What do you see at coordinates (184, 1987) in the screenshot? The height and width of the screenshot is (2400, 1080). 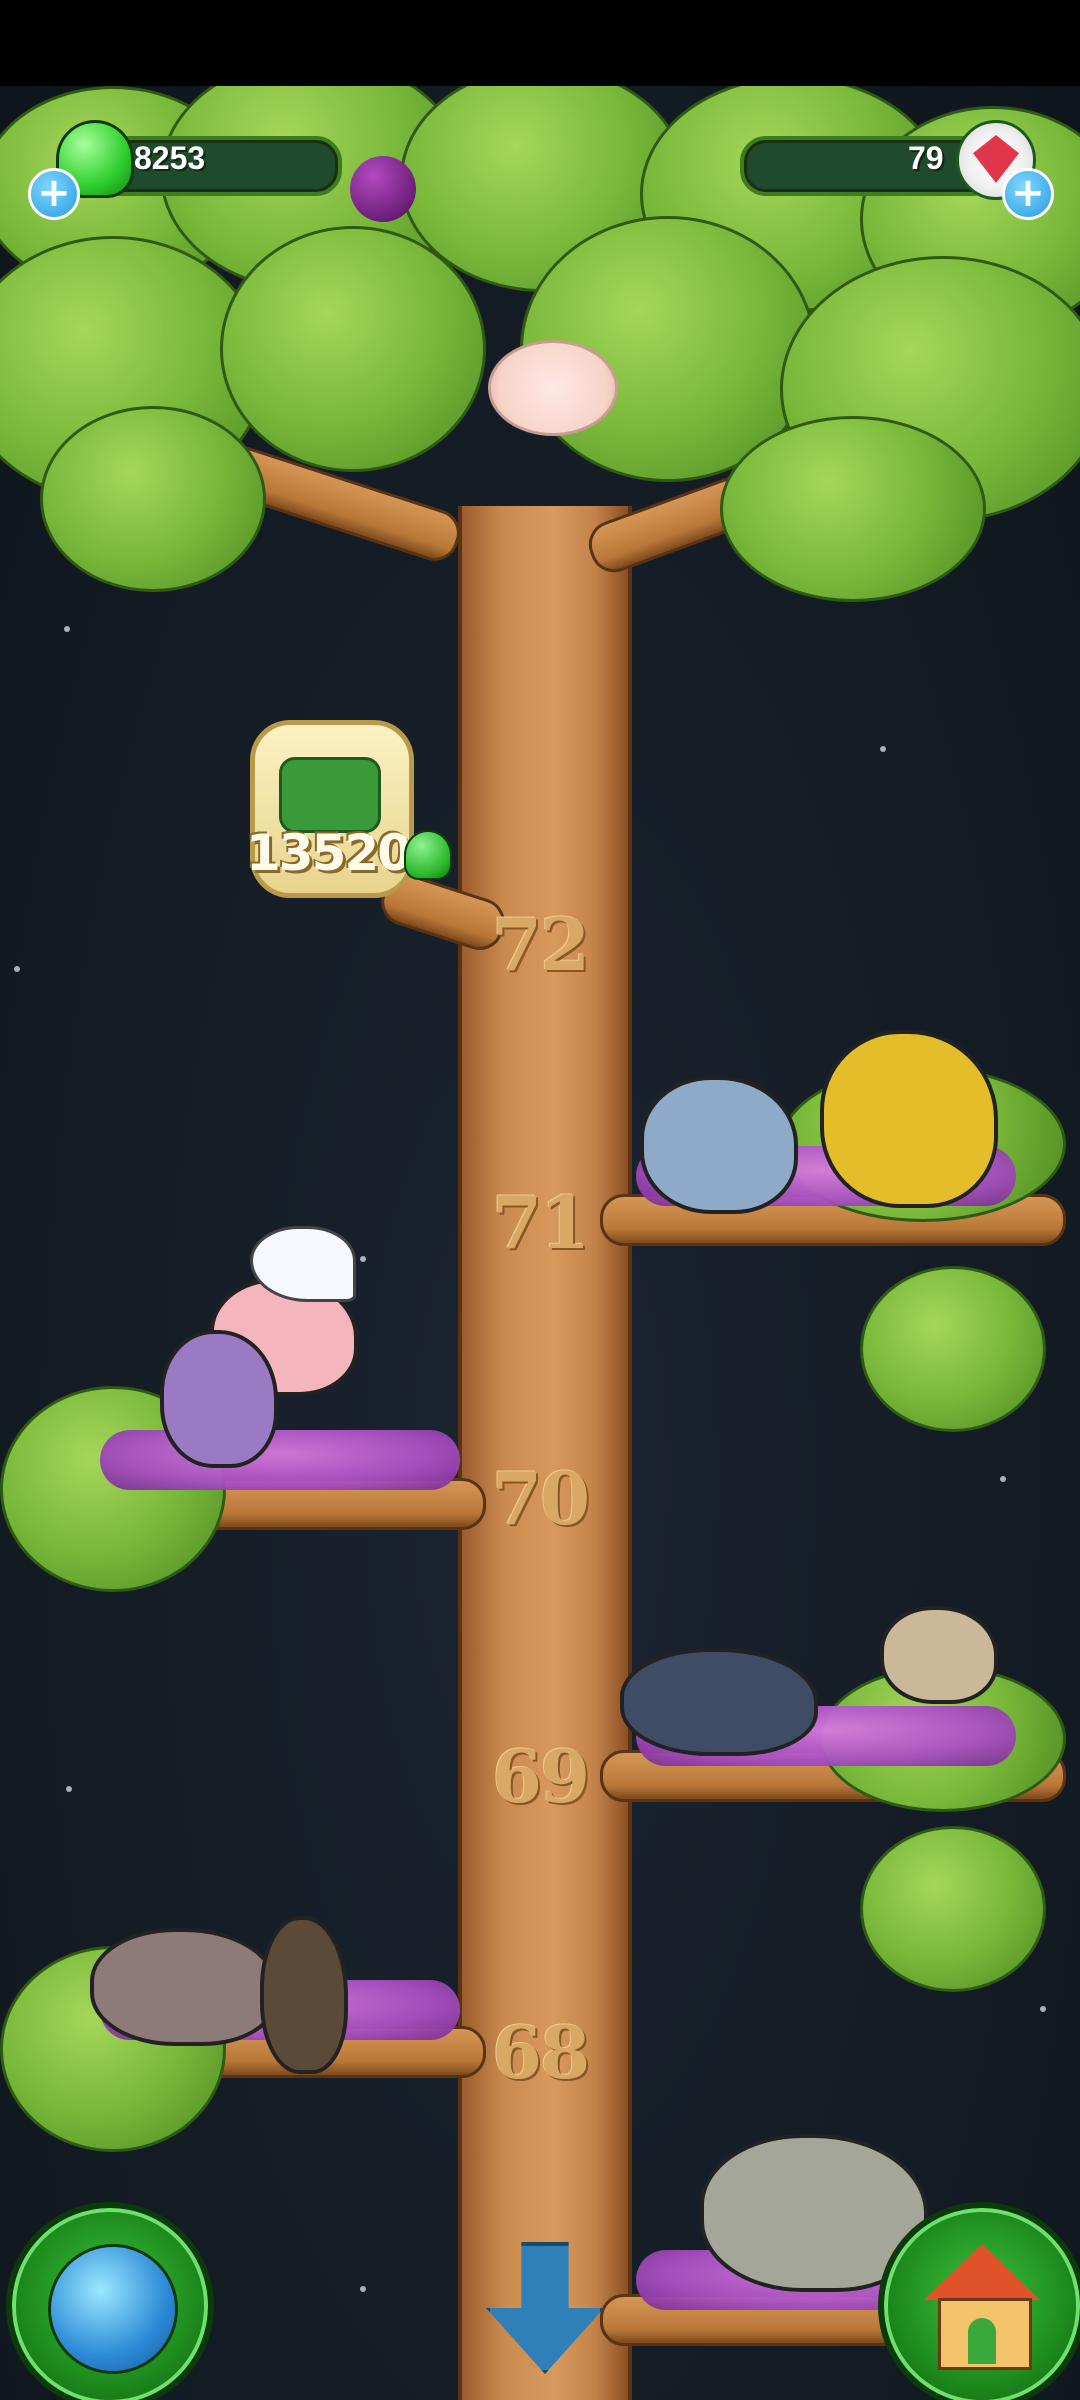 I see `donkey-creature` at bounding box center [184, 1987].